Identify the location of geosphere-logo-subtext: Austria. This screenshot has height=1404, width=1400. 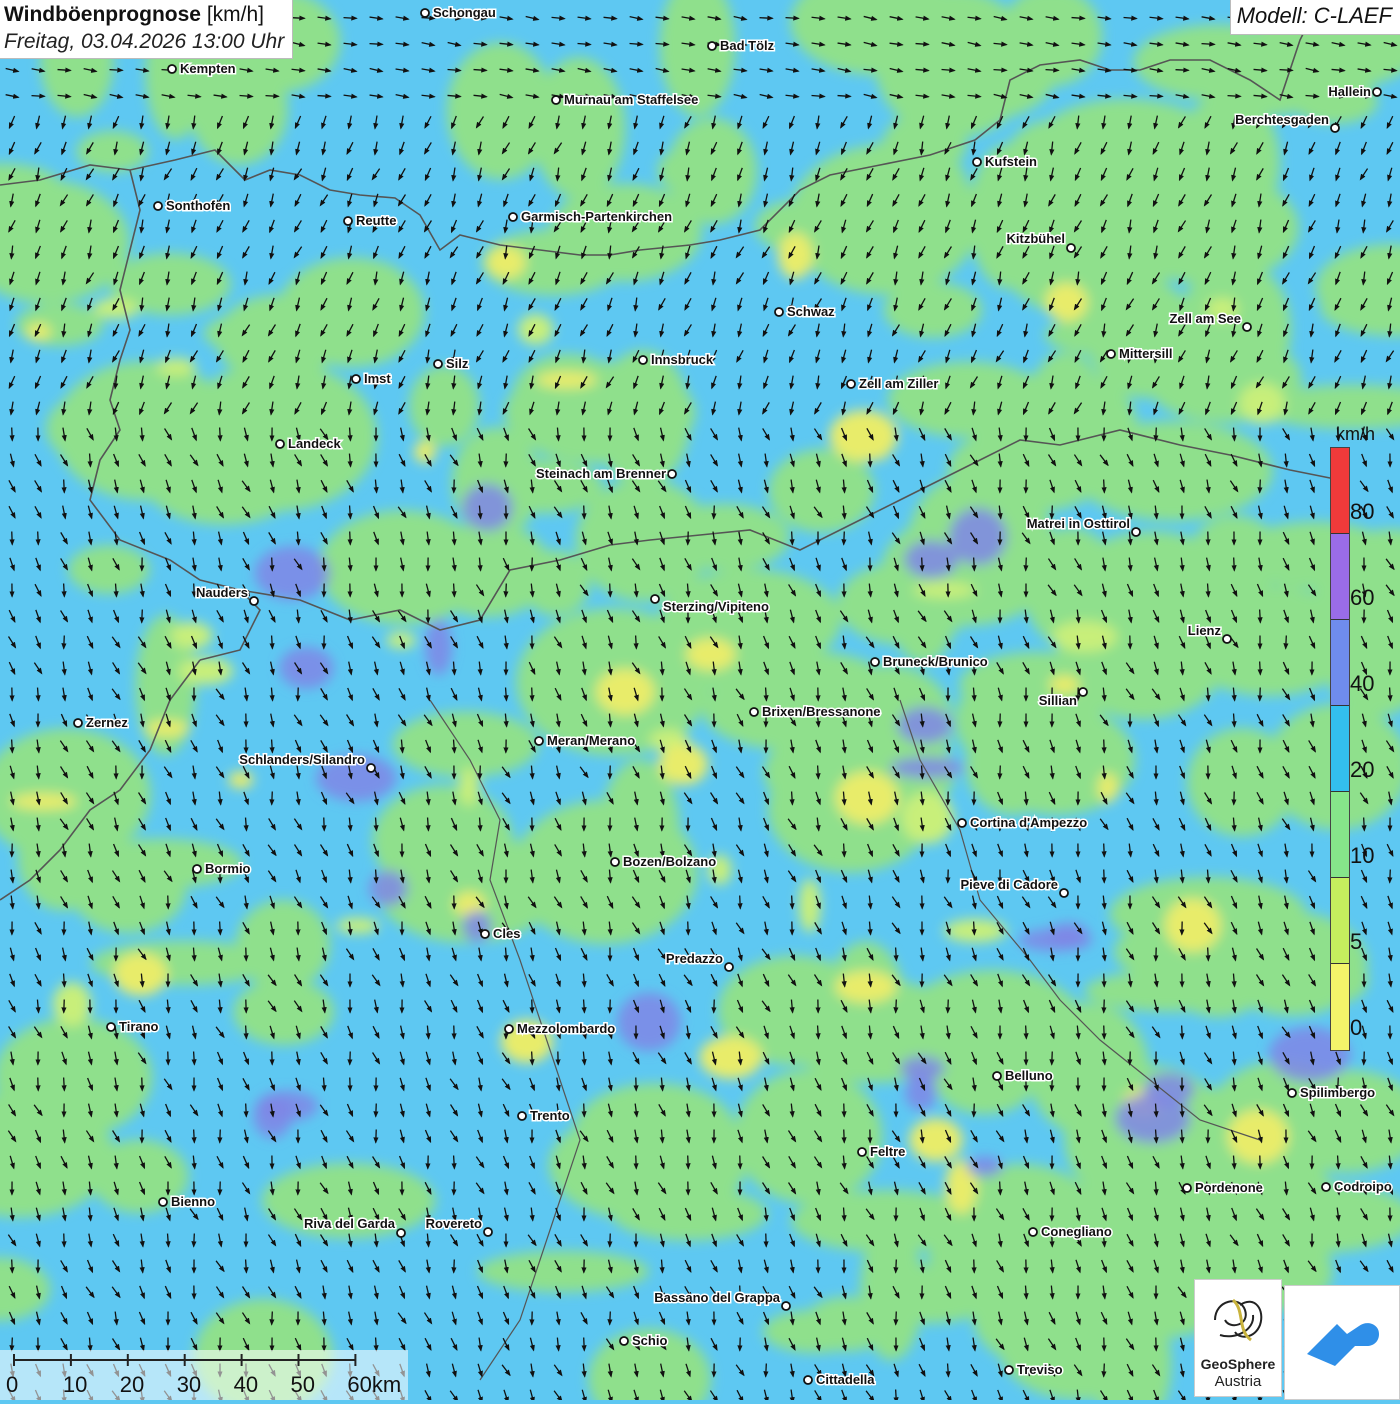
(1238, 1381).